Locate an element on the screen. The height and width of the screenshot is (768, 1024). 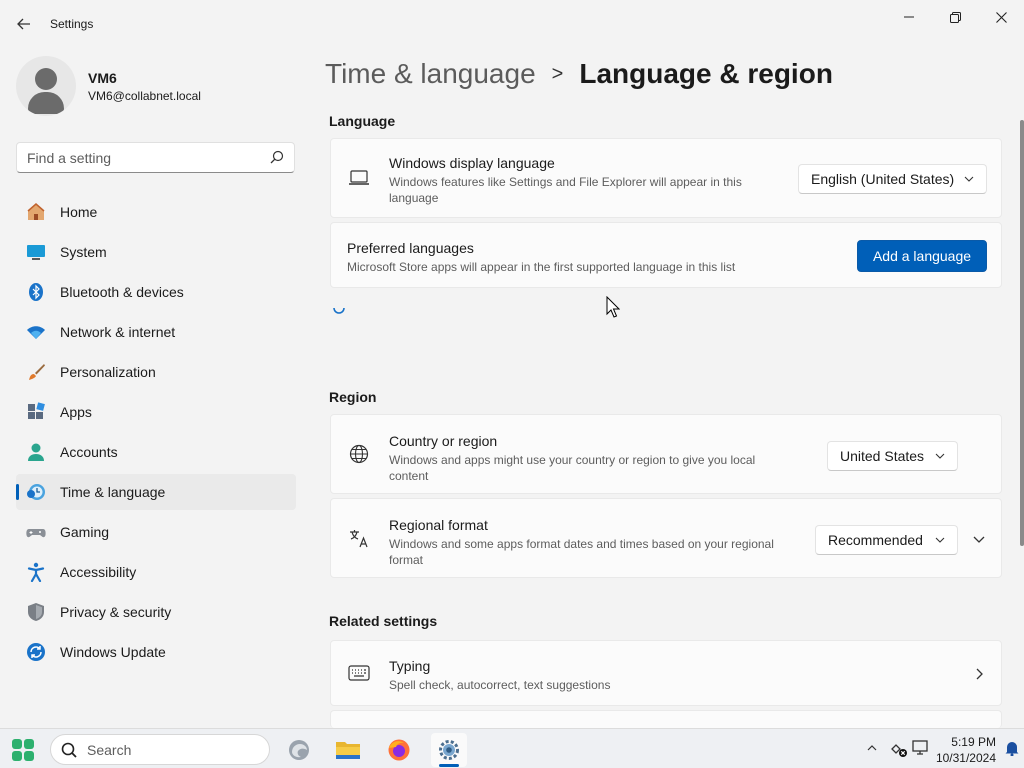
apps-icon is located at coordinates (36, 412).